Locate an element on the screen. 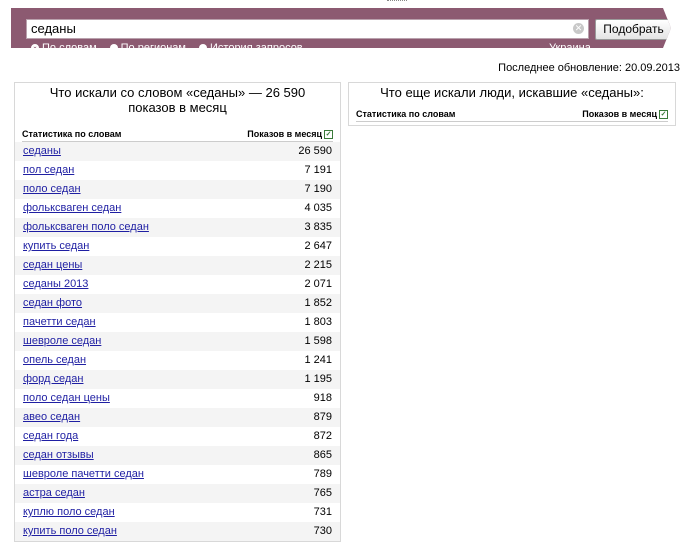  keyword-link: купить седан is located at coordinates (56, 246).